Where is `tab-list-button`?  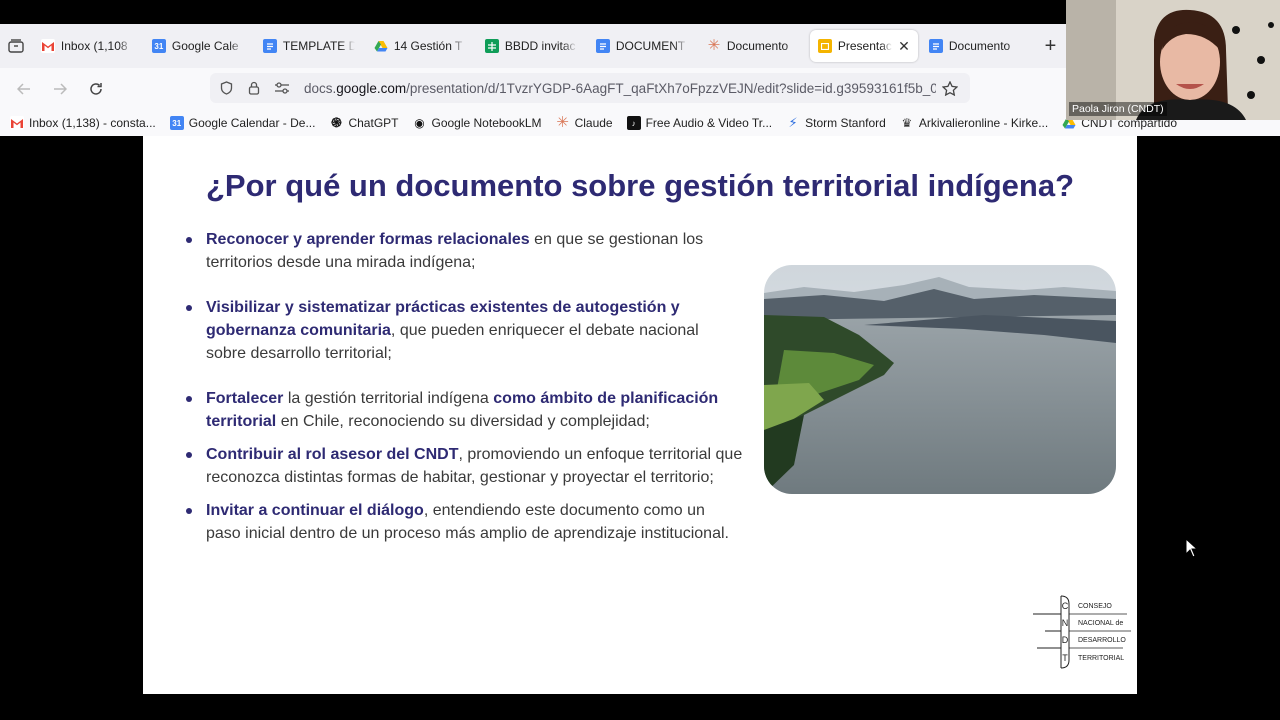
tab-list-button is located at coordinates (16, 46).